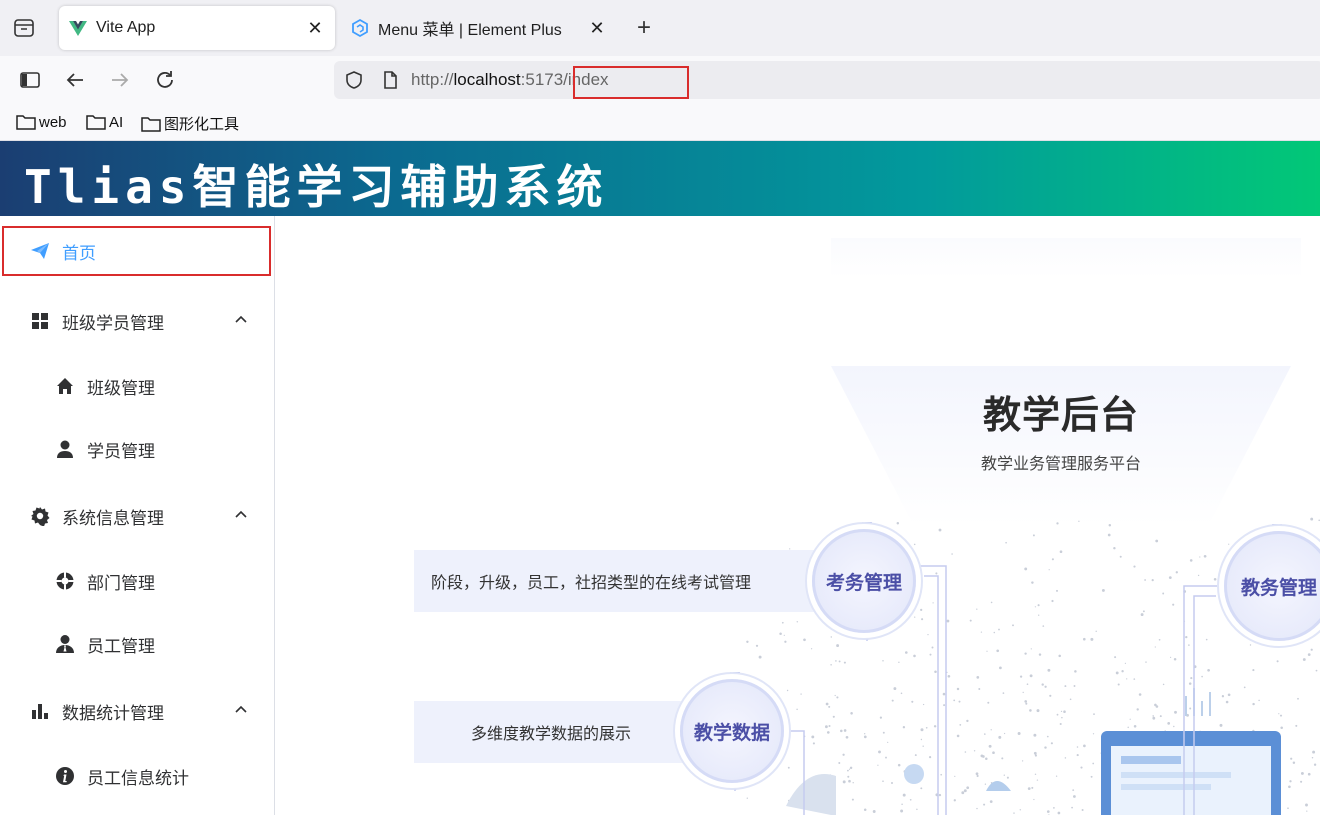 This screenshot has width=1320, height=815. Describe the element at coordinates (137, 449) in the screenshot. I see `sidebar-item-student-management: 学员管理` at that location.